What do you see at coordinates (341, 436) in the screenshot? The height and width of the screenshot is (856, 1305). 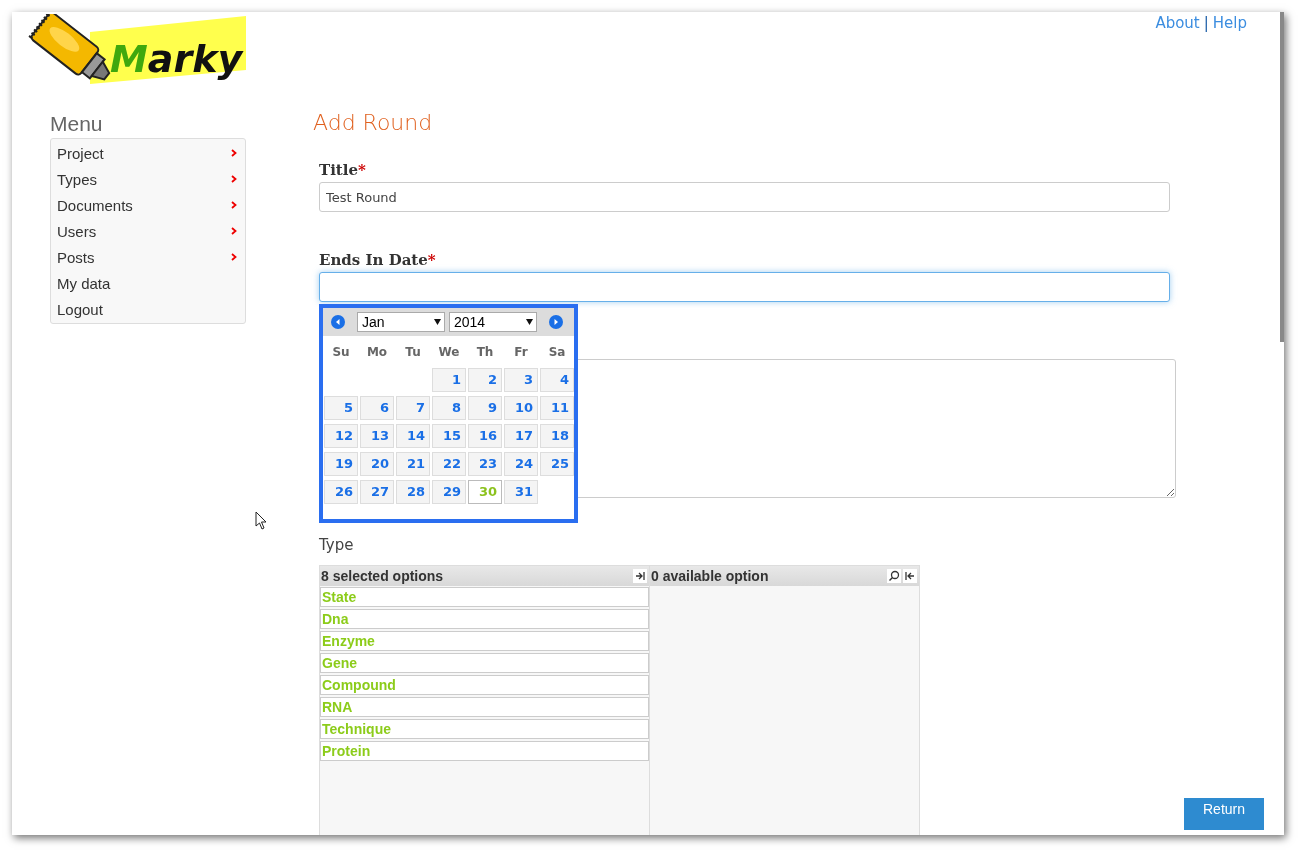 I see `calendar-day: 12` at bounding box center [341, 436].